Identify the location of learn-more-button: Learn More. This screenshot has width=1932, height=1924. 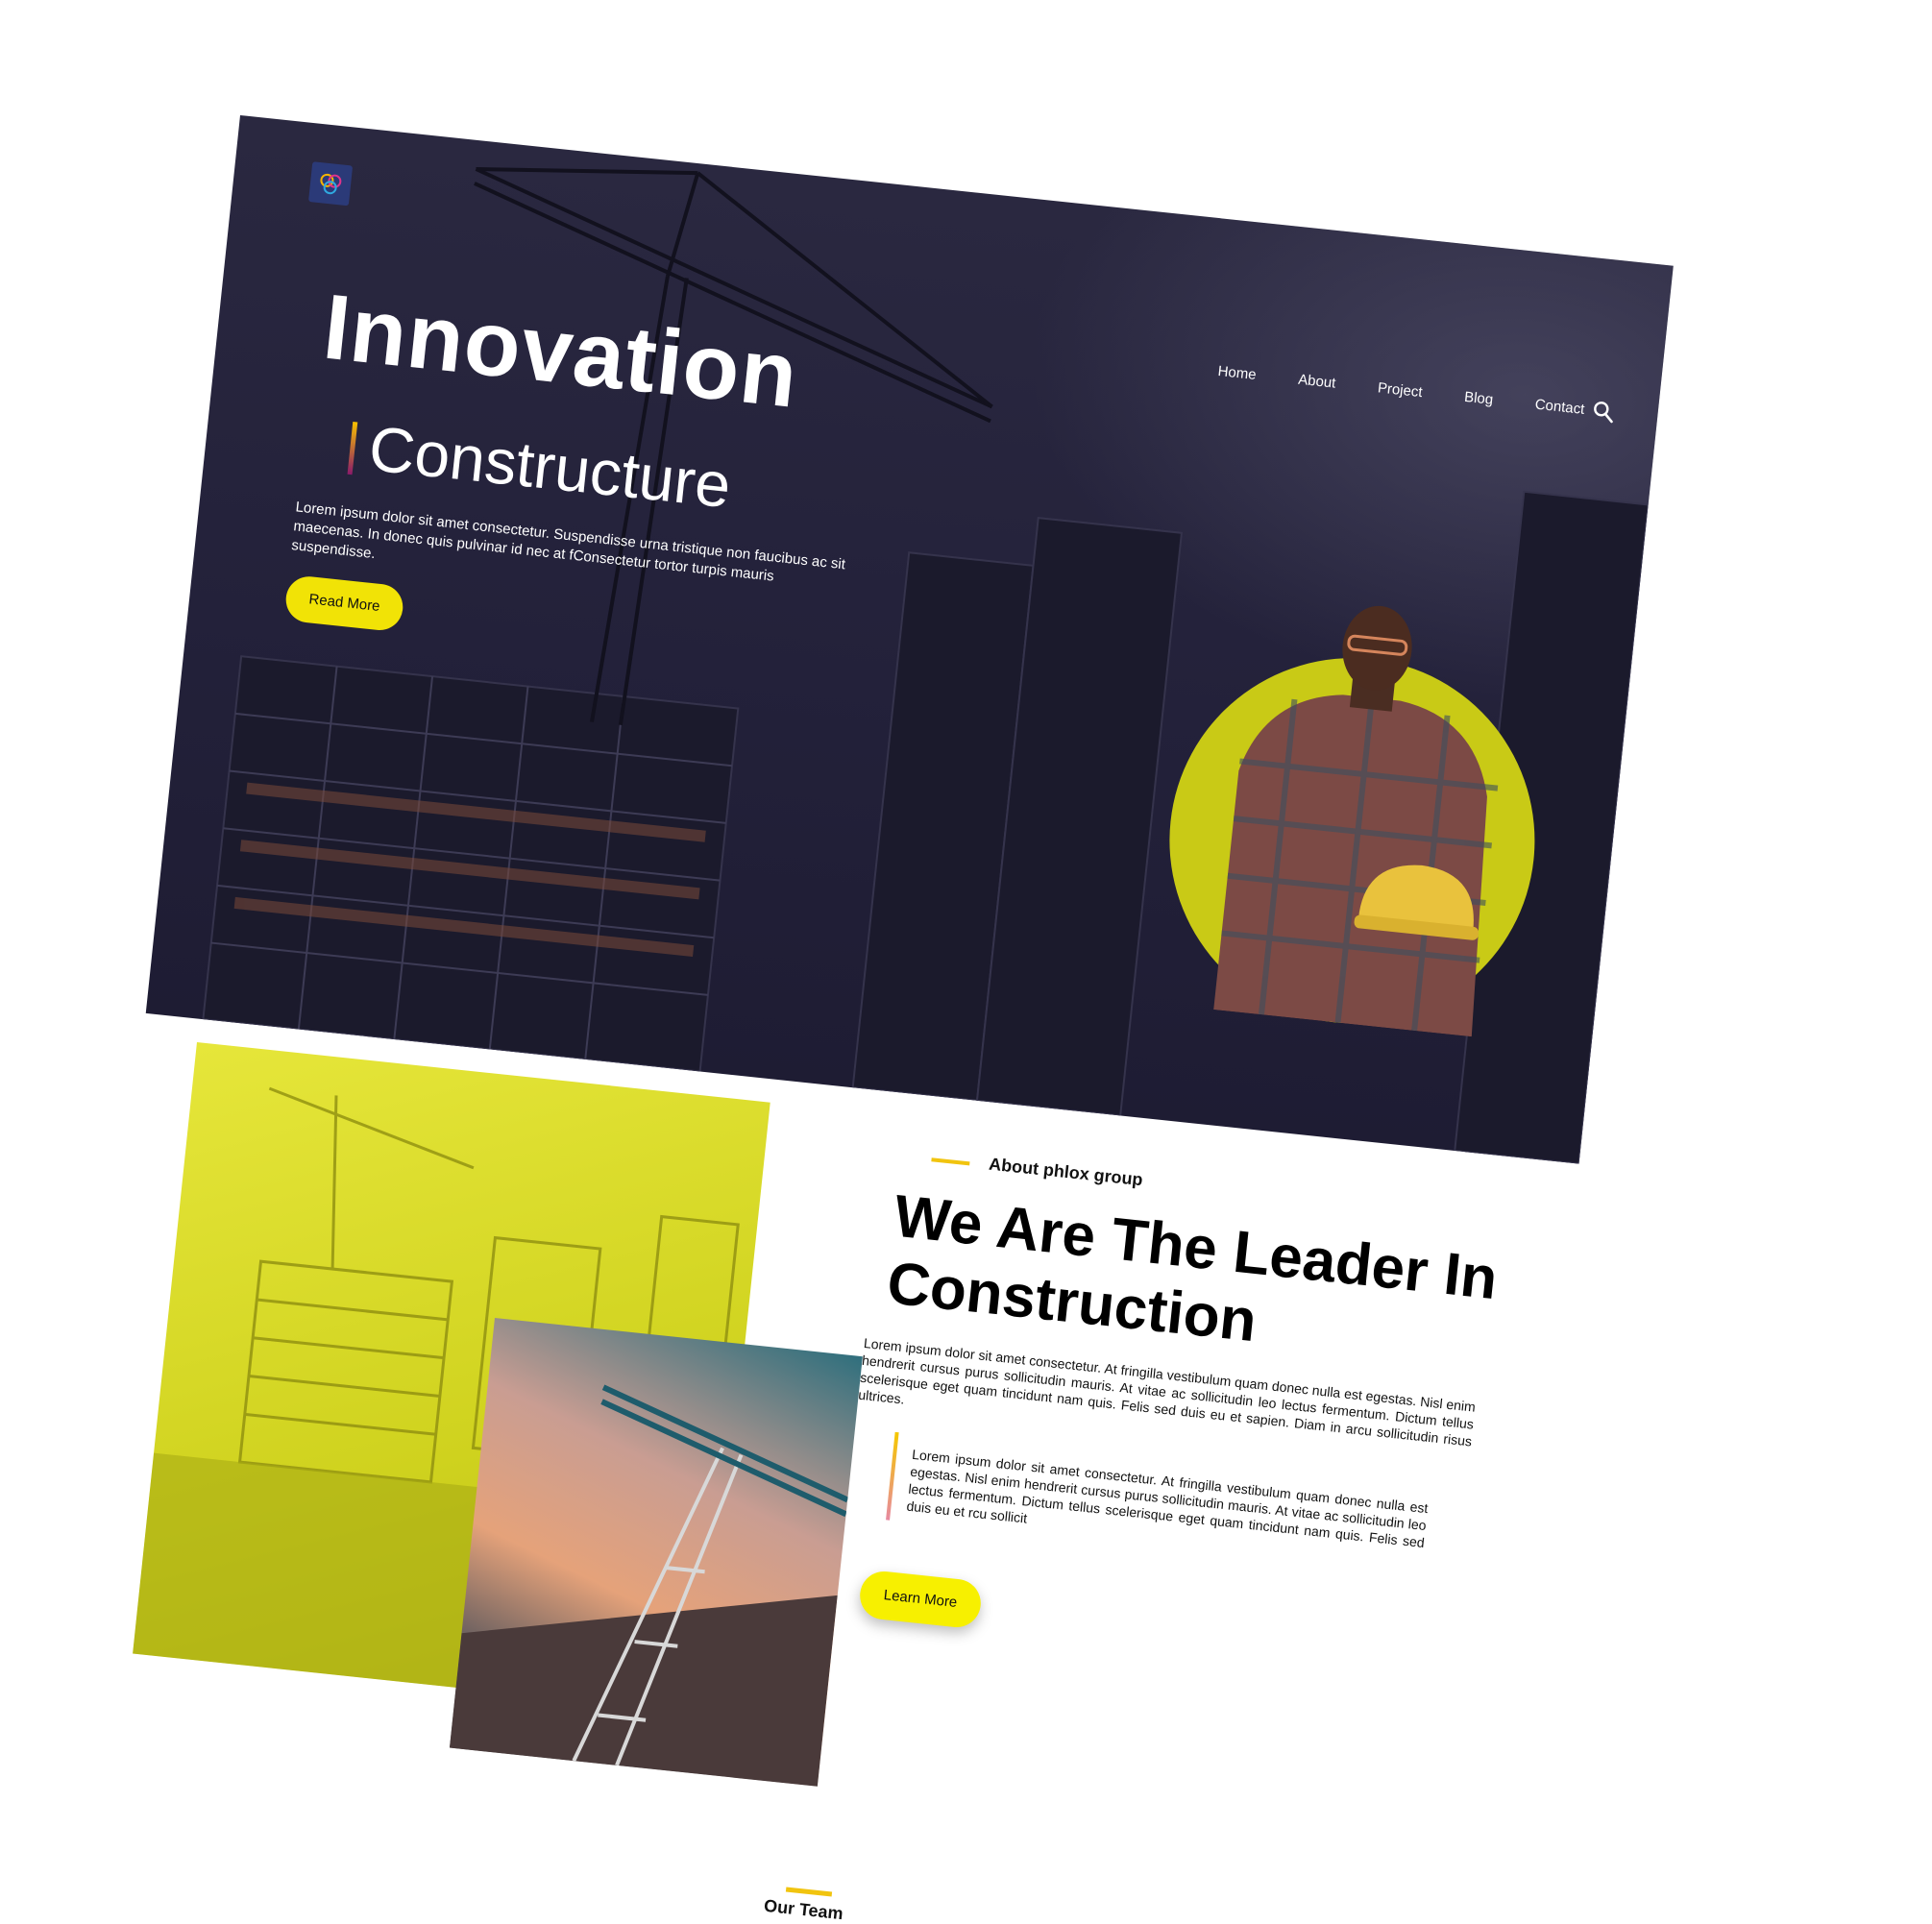
(920, 1599).